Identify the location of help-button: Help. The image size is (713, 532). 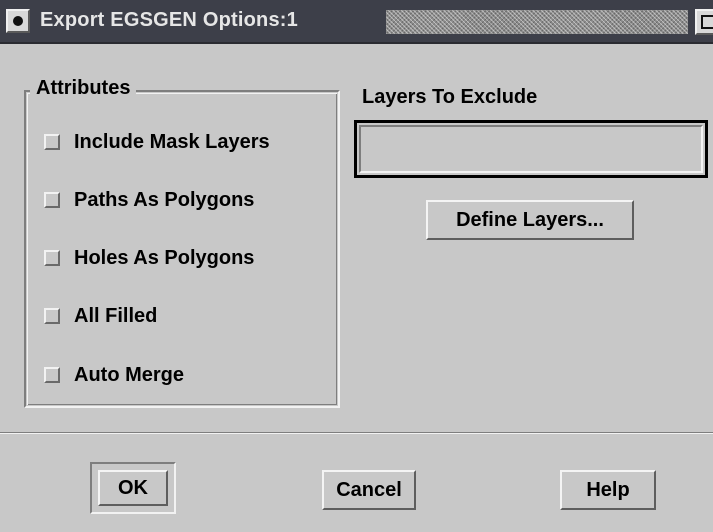
(608, 490).